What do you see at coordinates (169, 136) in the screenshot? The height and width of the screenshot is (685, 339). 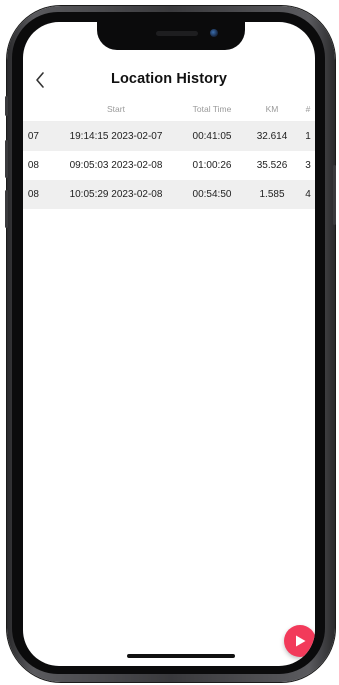 I see `table-row: 07 19:14:15 2023-02-07 00:41:05 32.614 1` at bounding box center [169, 136].